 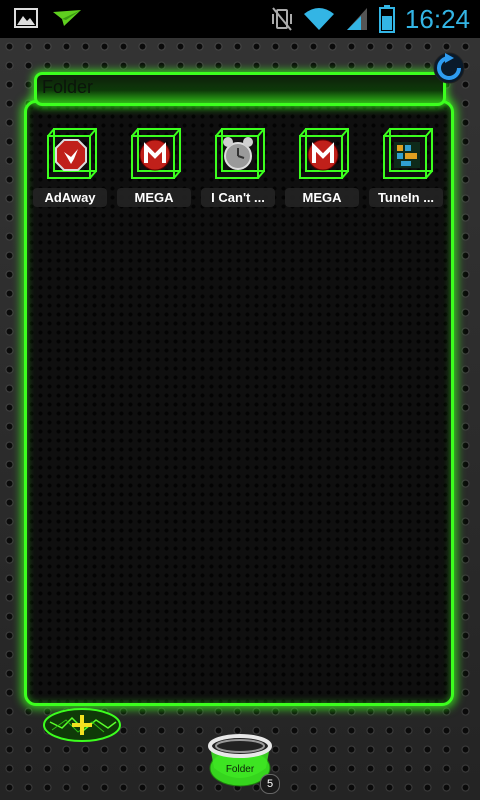 I want to click on folder-count-badge: 5, so click(x=270, y=784).